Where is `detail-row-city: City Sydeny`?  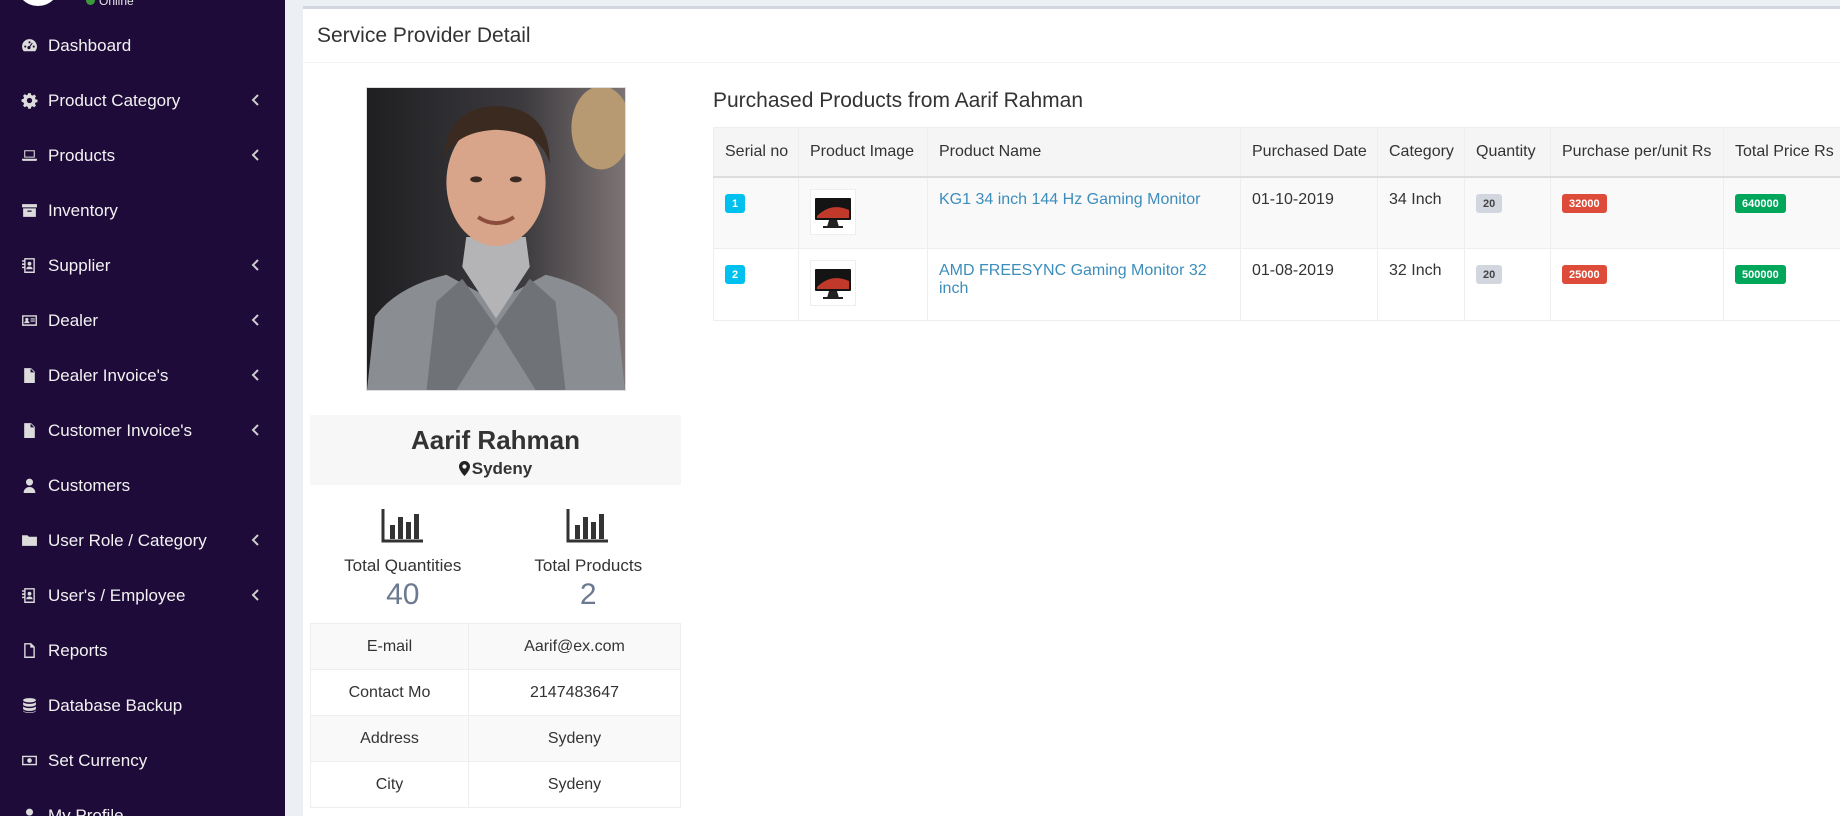
detail-row-city: City Sydeny is located at coordinates (495, 784).